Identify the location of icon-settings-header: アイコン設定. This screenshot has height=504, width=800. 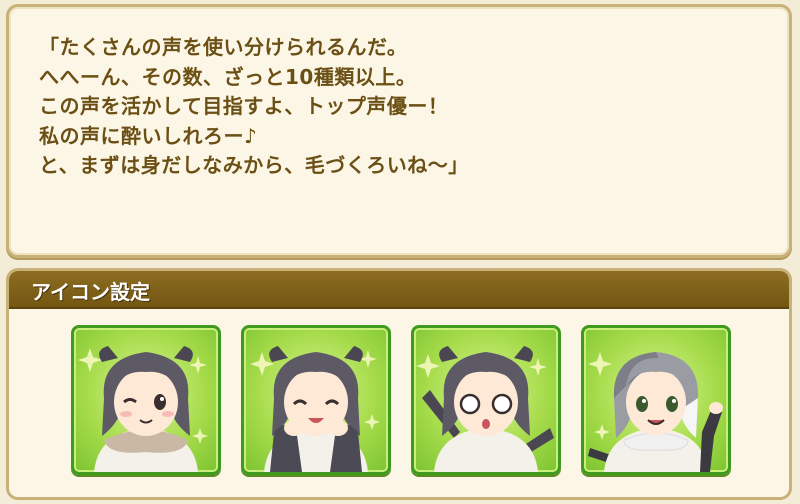
(399, 290).